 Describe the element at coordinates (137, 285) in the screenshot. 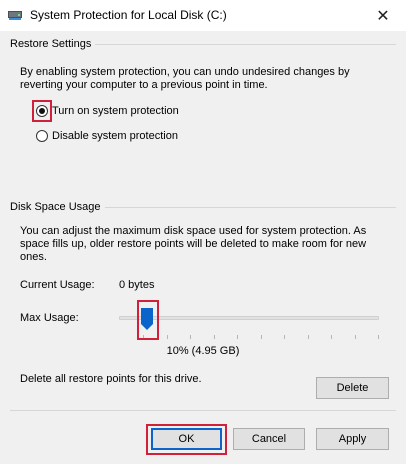

I see `current-usage-value: 0 bytes` at that location.